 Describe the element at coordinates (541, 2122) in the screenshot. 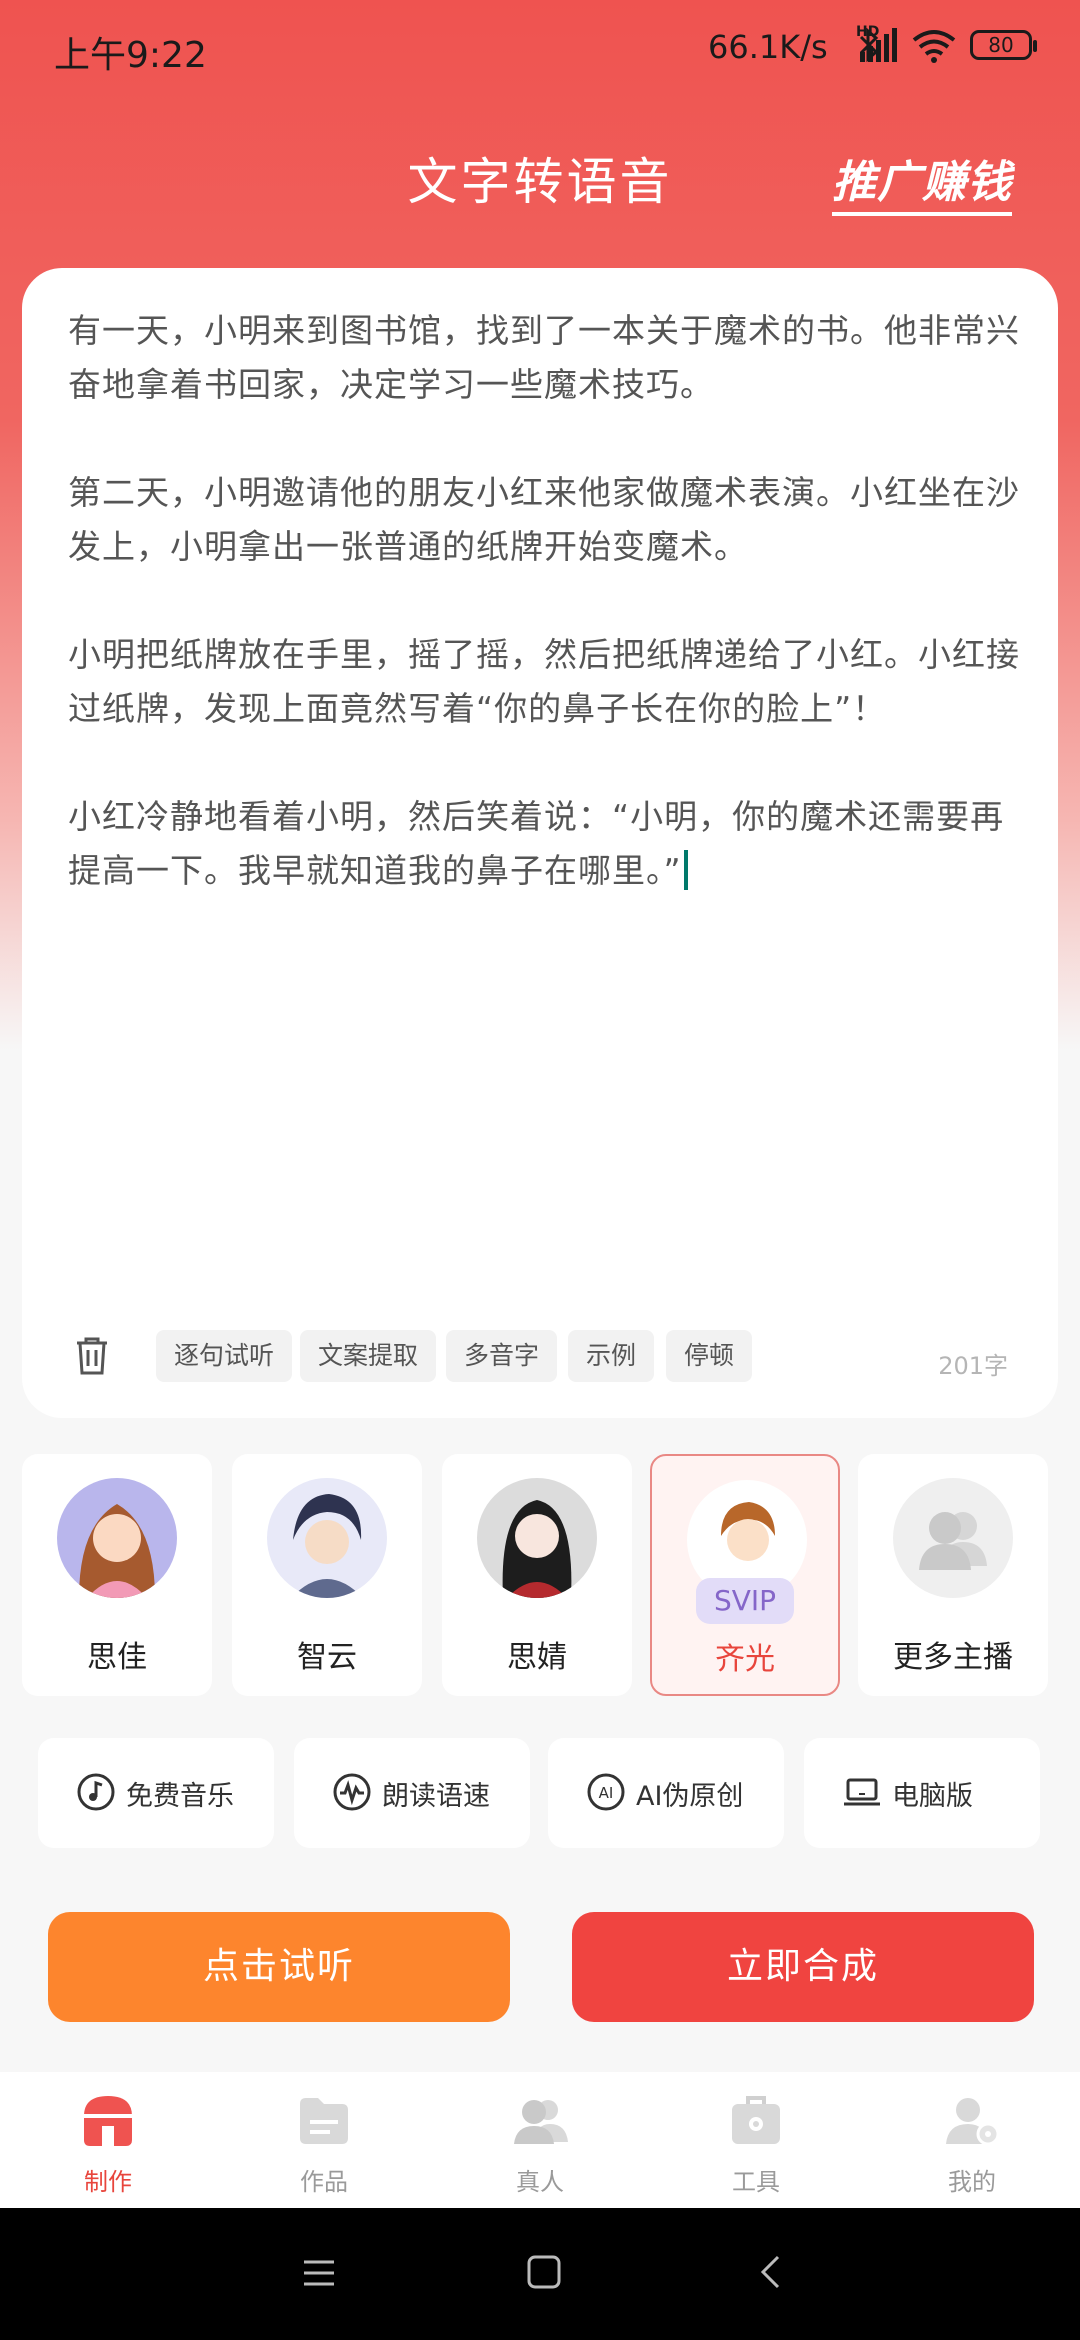

I see `people-icon` at that location.